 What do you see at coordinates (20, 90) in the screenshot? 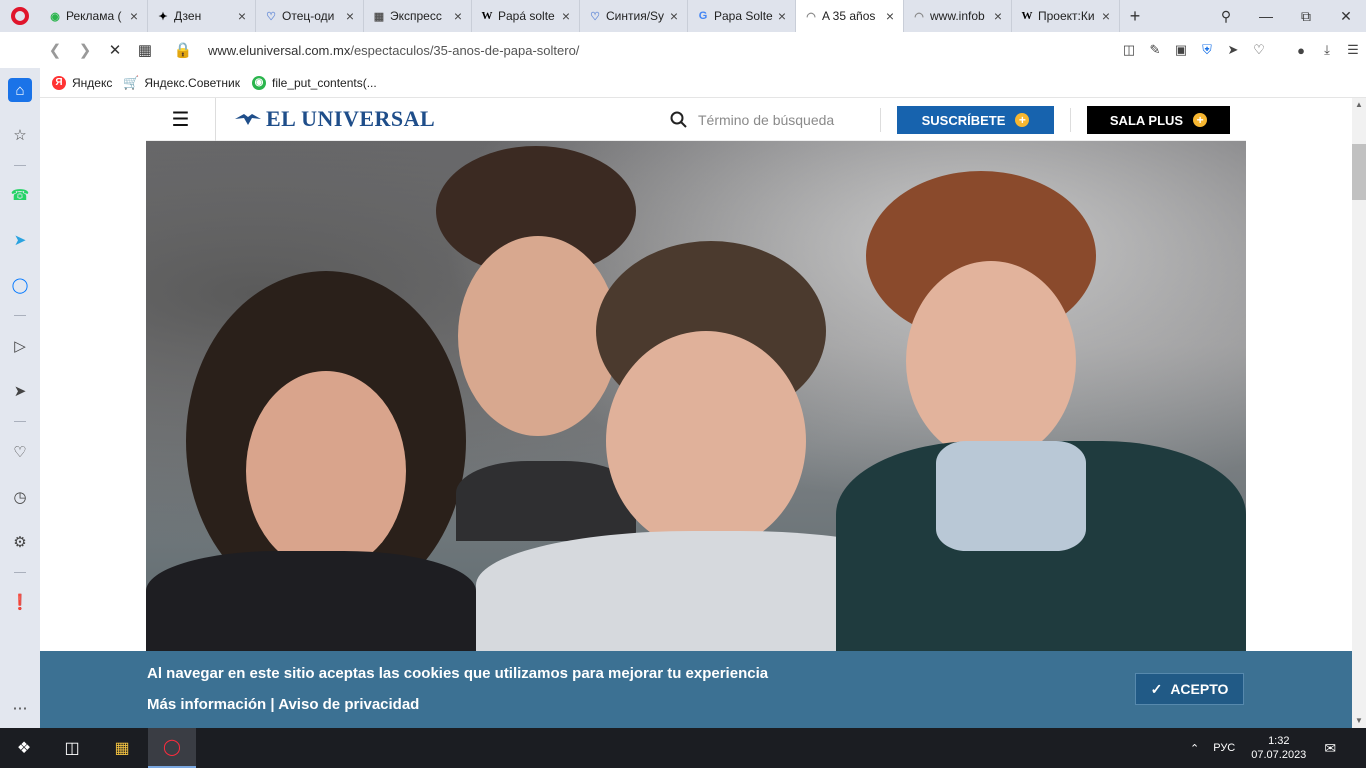
I see `home-icon: ⌂` at bounding box center [20, 90].